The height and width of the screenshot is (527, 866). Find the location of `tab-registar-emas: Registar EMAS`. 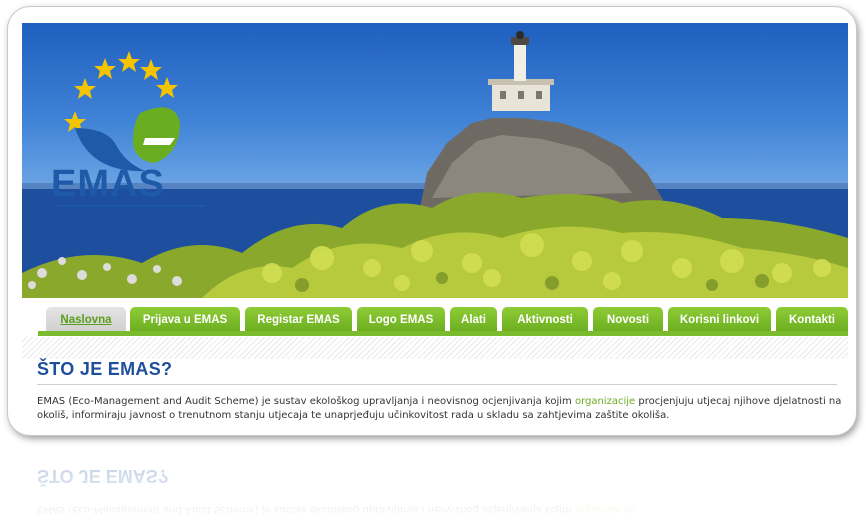

tab-registar-emas: Registar EMAS is located at coordinates (298, 320).